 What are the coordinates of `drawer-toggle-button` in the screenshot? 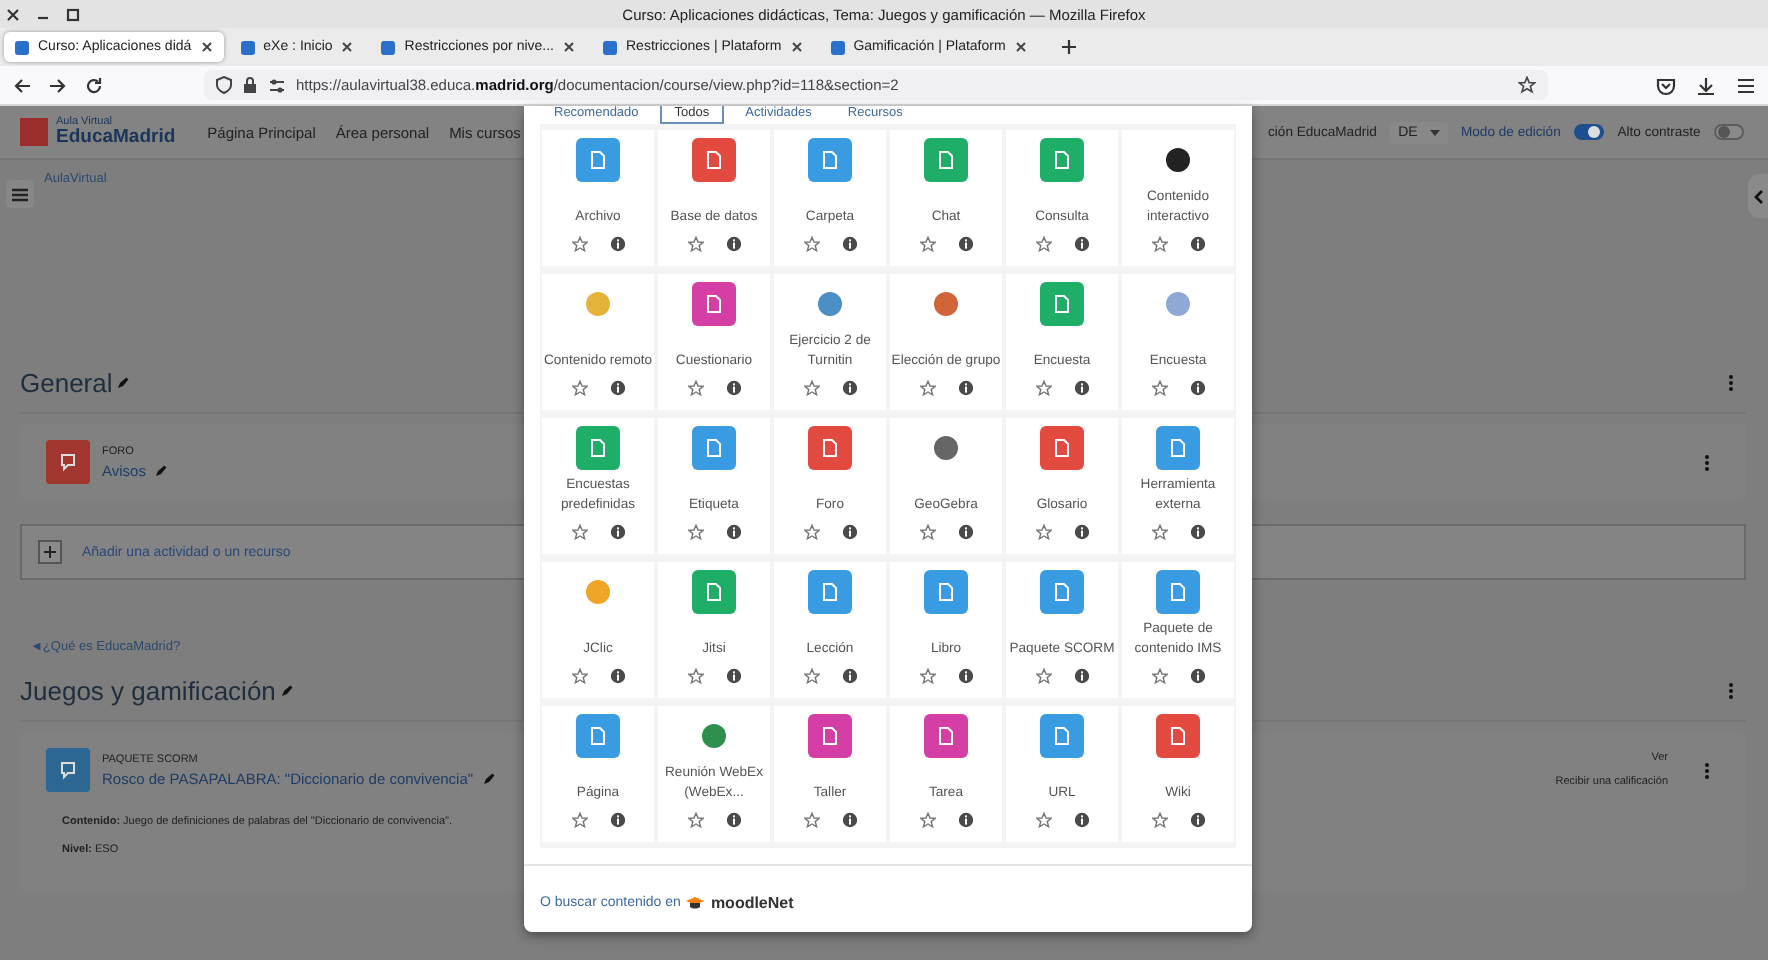 It's located at (1758, 196).